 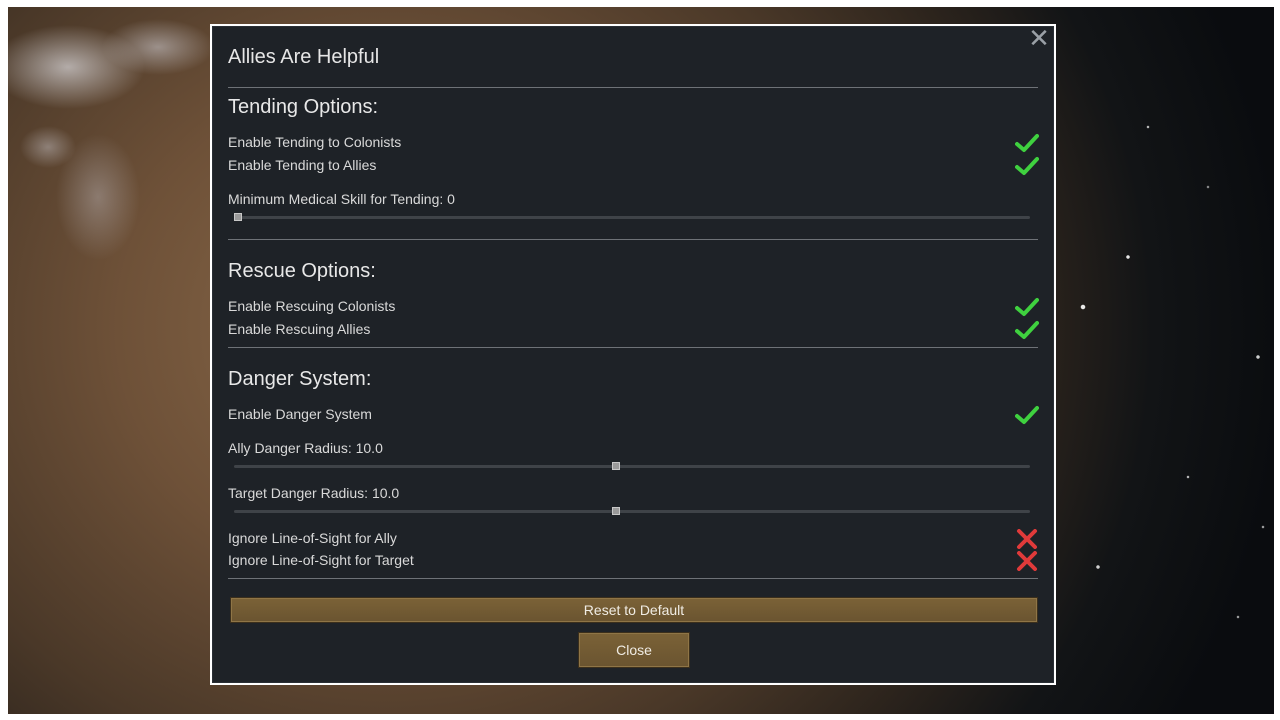 I want to click on ignore-los-target-label: Ignore Line-of-Sight for Target, so click(x=321, y=560).